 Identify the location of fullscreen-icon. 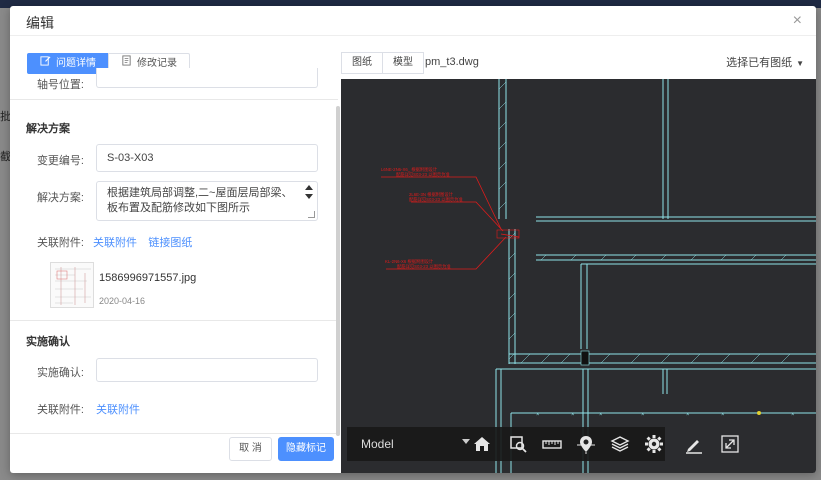
(730, 444).